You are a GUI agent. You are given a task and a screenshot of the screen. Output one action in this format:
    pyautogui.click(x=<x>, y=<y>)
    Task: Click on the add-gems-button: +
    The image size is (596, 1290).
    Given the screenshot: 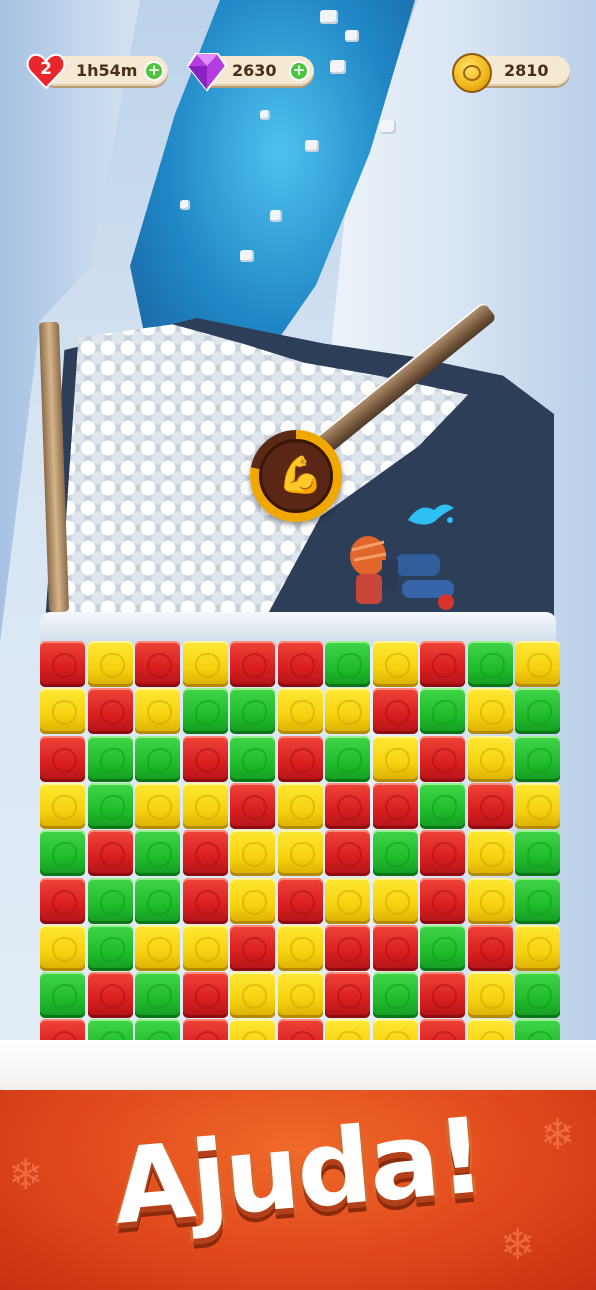 What is the action you would take?
    pyautogui.click(x=299, y=71)
    